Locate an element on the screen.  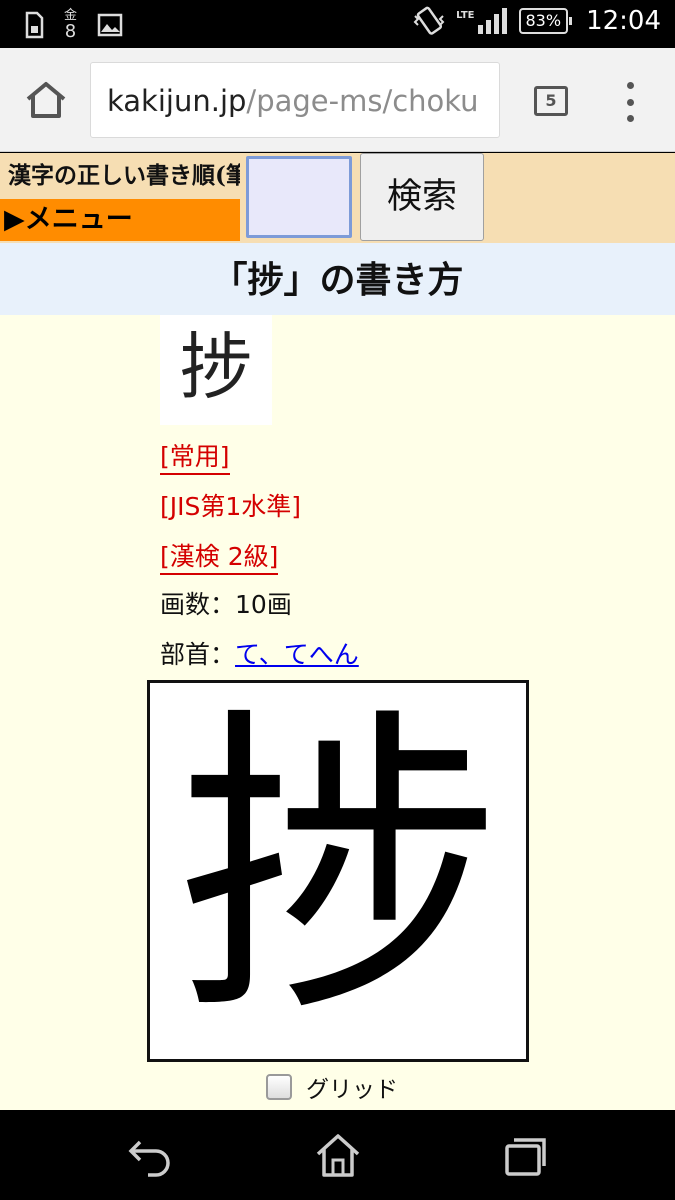
grid-toggle: グリッド is located at coordinates (332, 1087).